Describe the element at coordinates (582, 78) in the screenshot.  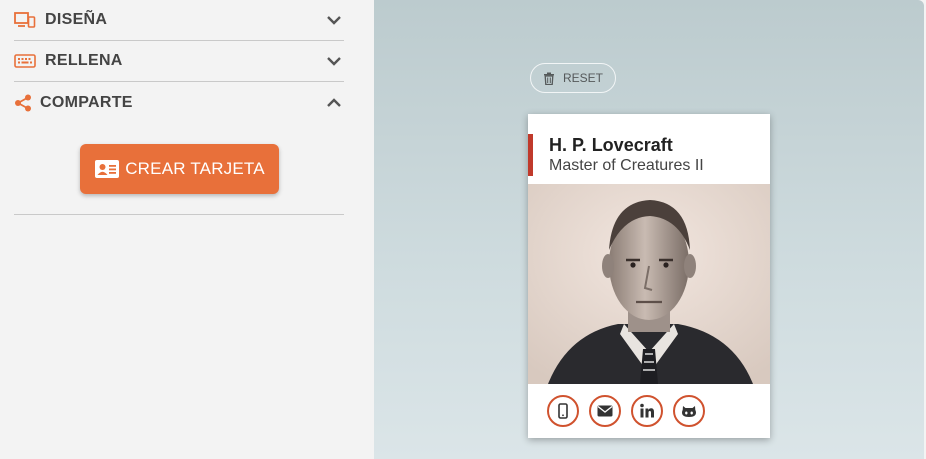
I see `reset-label: RESET` at that location.